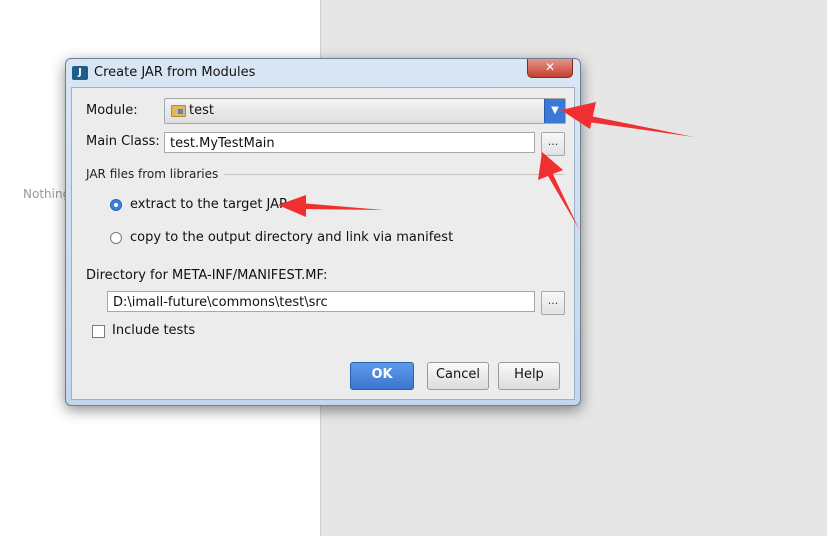 This screenshot has height=536, width=827. I want to click on extract-radio-label: extract to the target JAR, so click(209, 204).